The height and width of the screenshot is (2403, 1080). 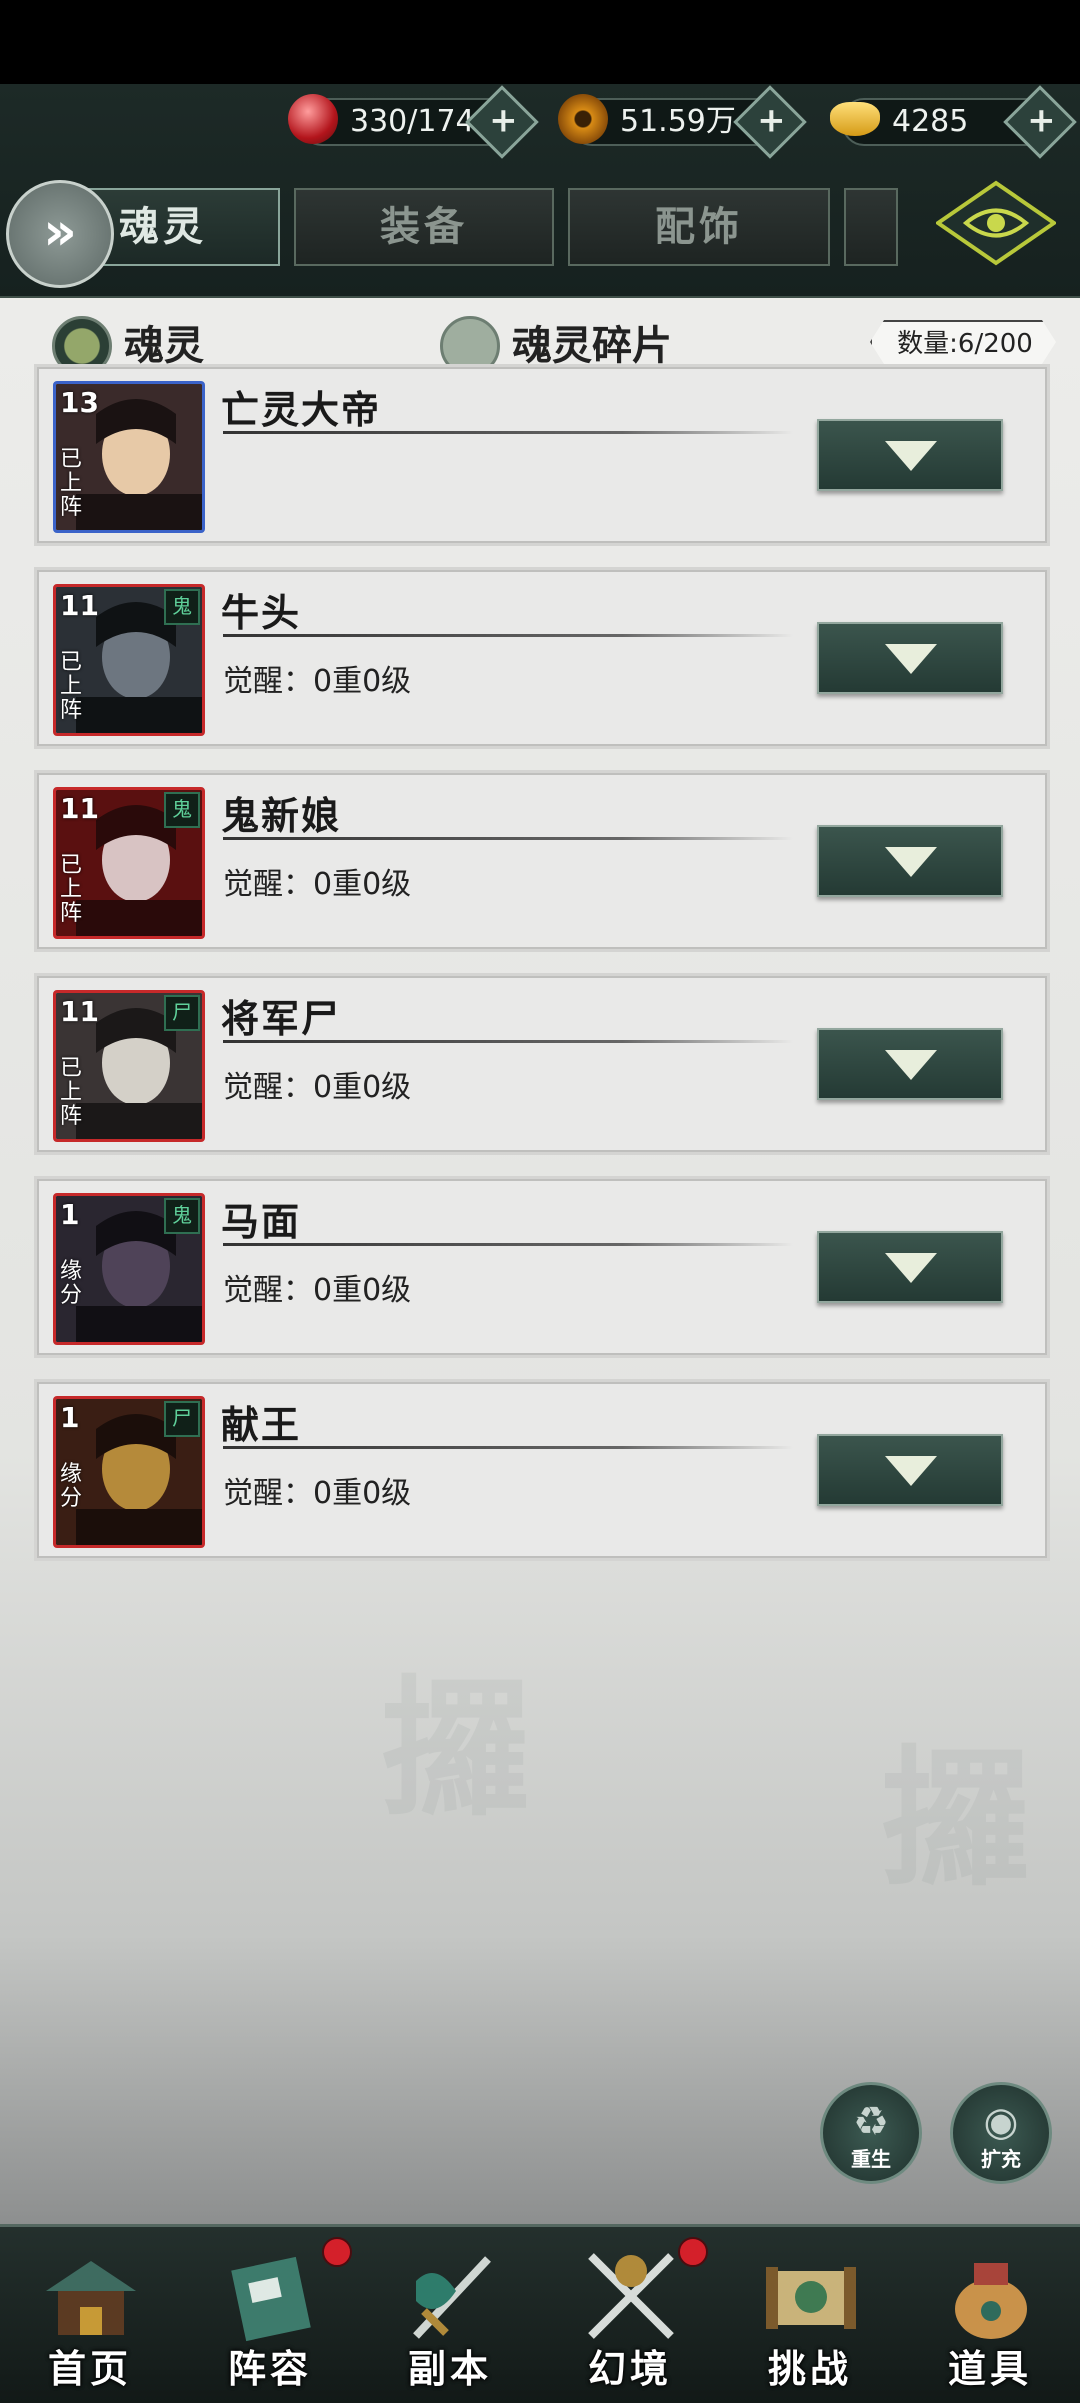 What do you see at coordinates (452, 2297) in the screenshot?
I see `sword-icon` at bounding box center [452, 2297].